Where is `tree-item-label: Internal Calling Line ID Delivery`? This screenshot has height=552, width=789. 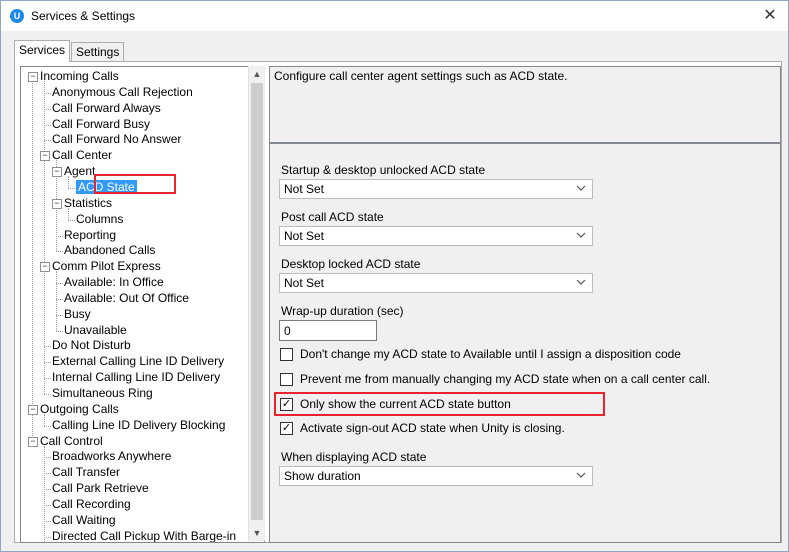 tree-item-label: Internal Calling Line ID Delivery is located at coordinates (136, 377).